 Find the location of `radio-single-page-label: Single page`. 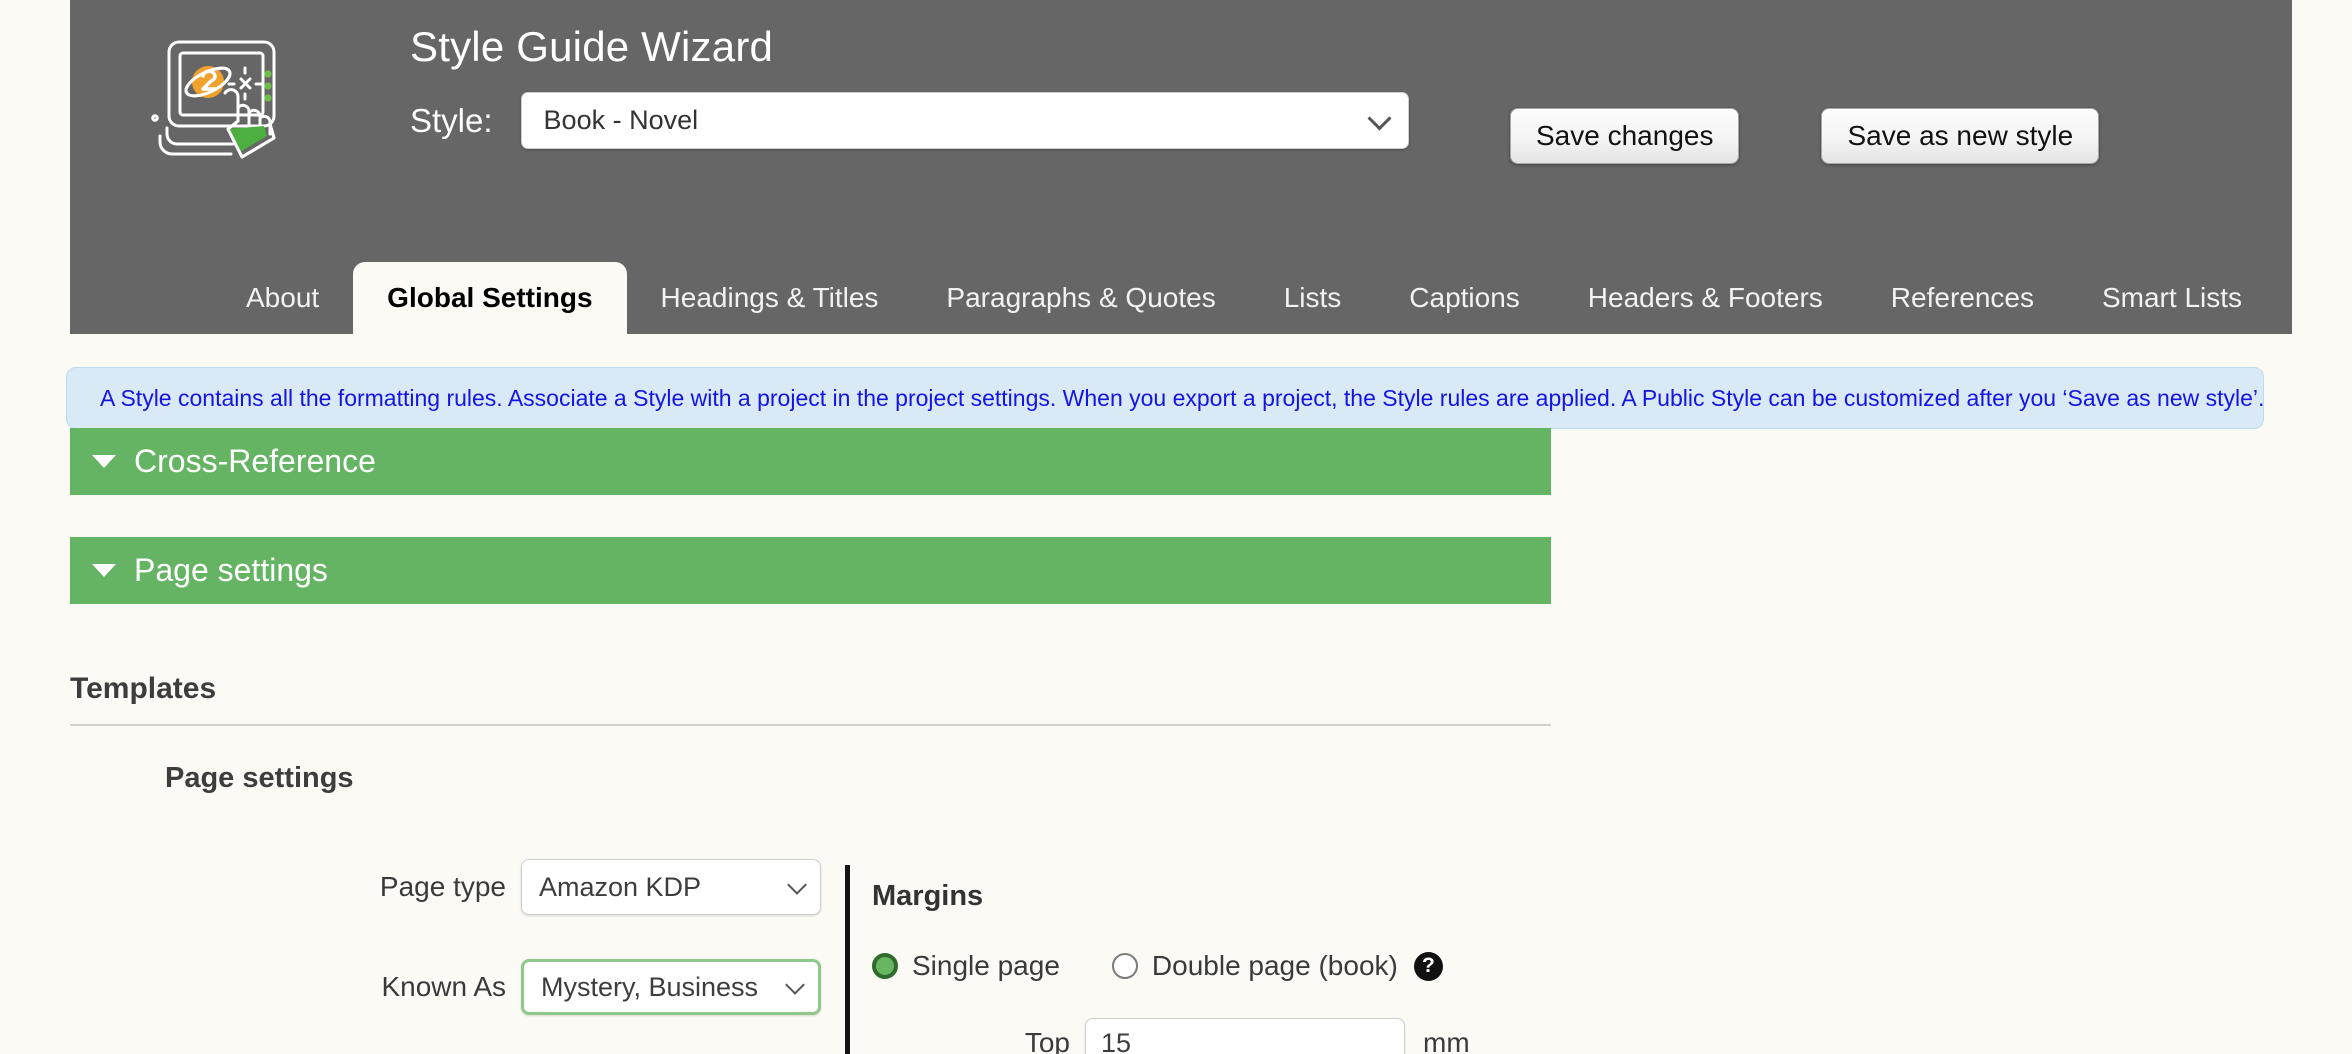

radio-single-page-label: Single page is located at coordinates (986, 966).